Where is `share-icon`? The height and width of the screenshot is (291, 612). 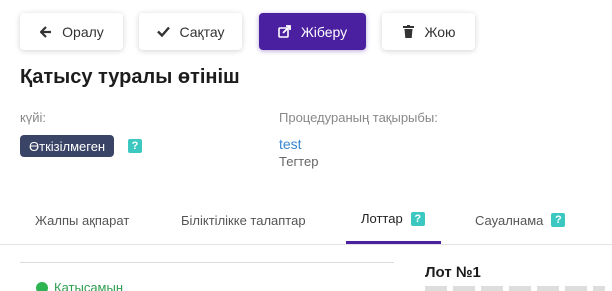 share-icon is located at coordinates (285, 32).